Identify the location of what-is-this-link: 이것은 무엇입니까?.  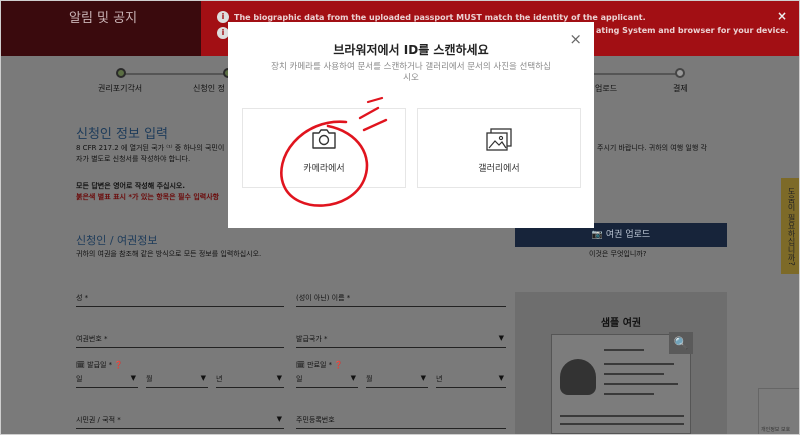
(617, 254).